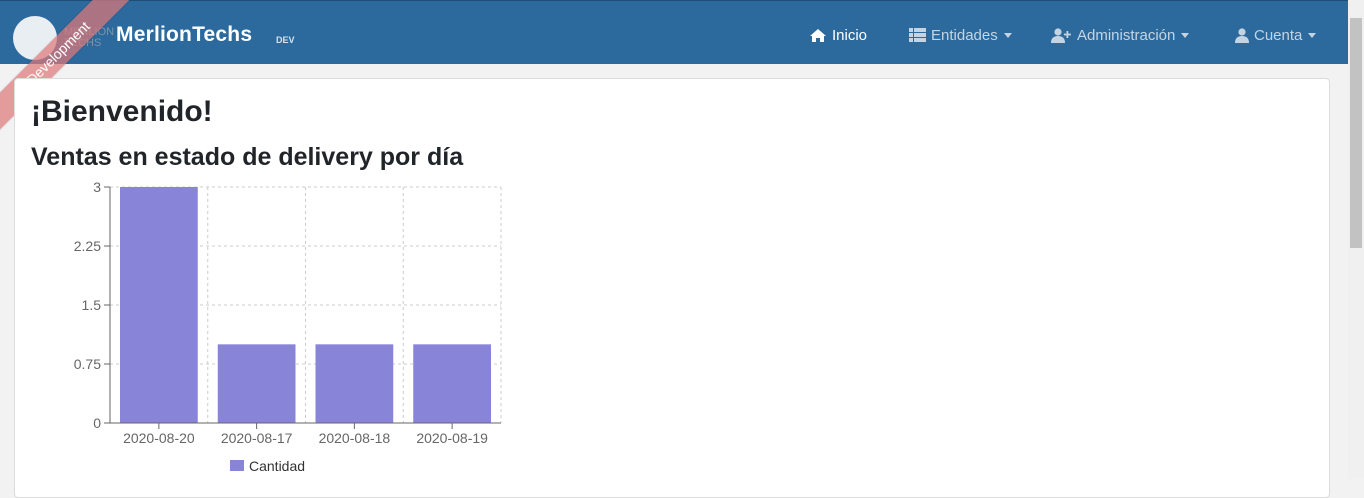 The height and width of the screenshot is (498, 1364). Describe the element at coordinates (355, 438) in the screenshot. I see `x-tick-label: 2020-08-18` at that location.